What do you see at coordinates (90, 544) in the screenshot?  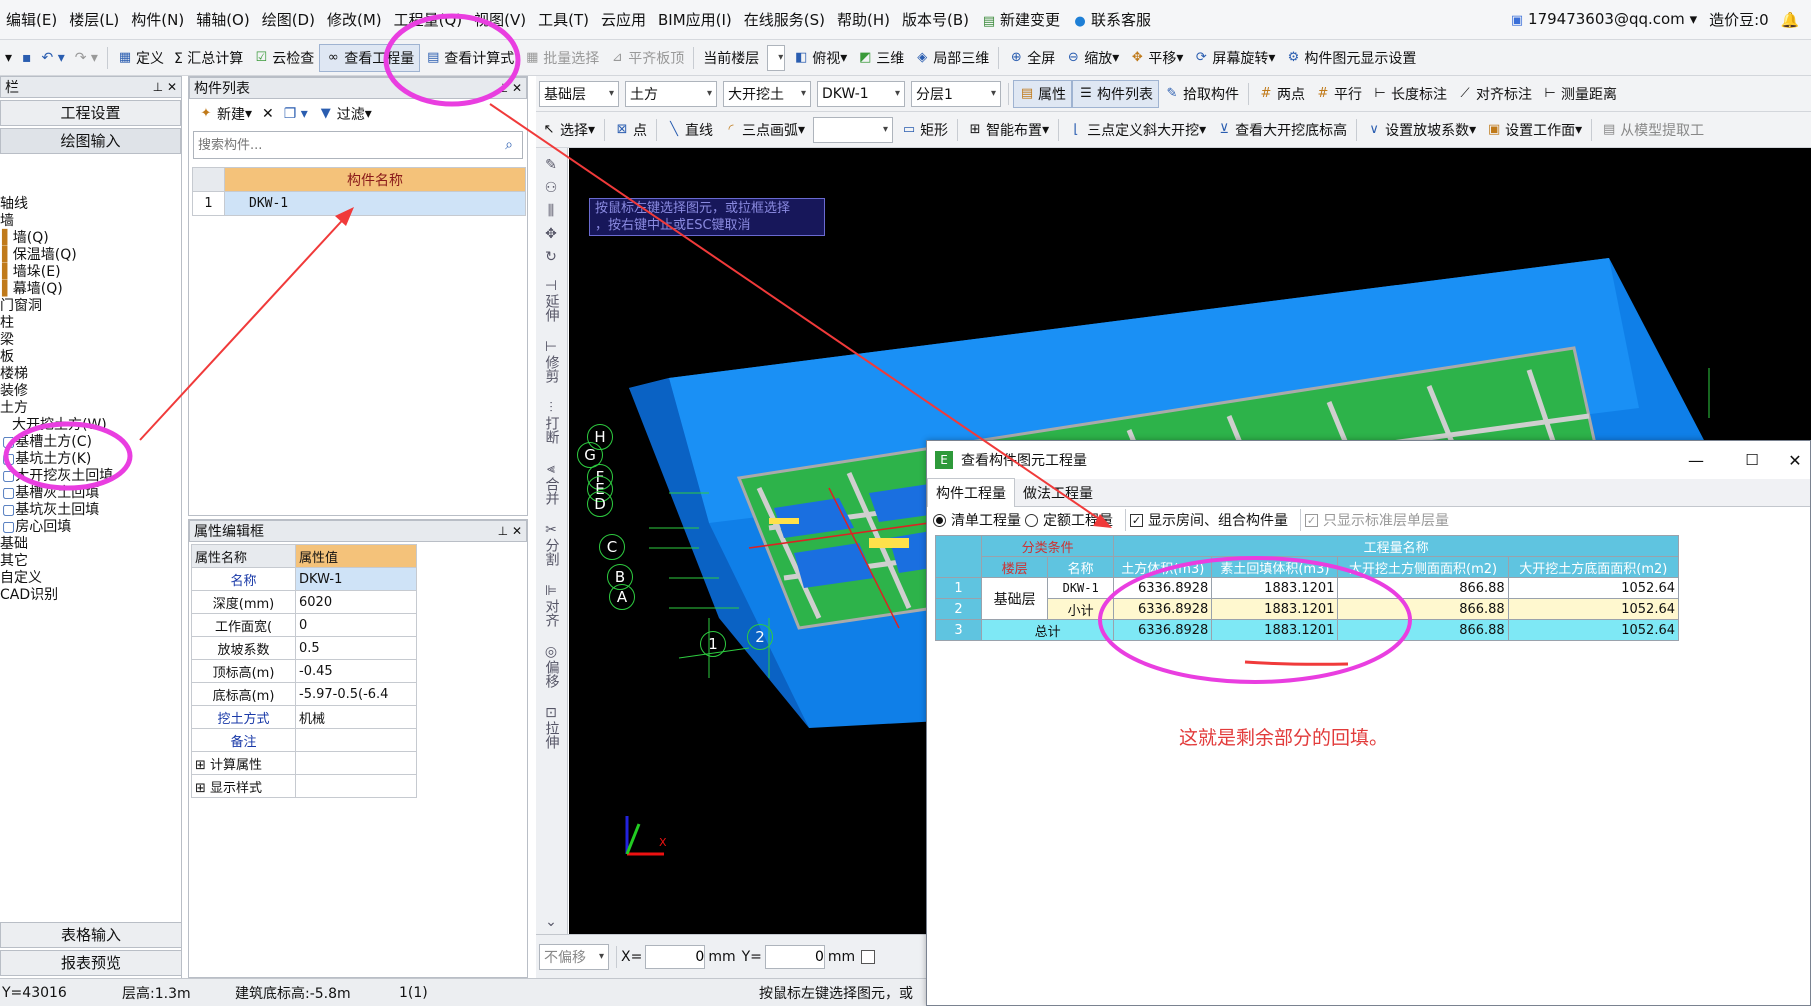 I see `tree-item: 基础` at bounding box center [90, 544].